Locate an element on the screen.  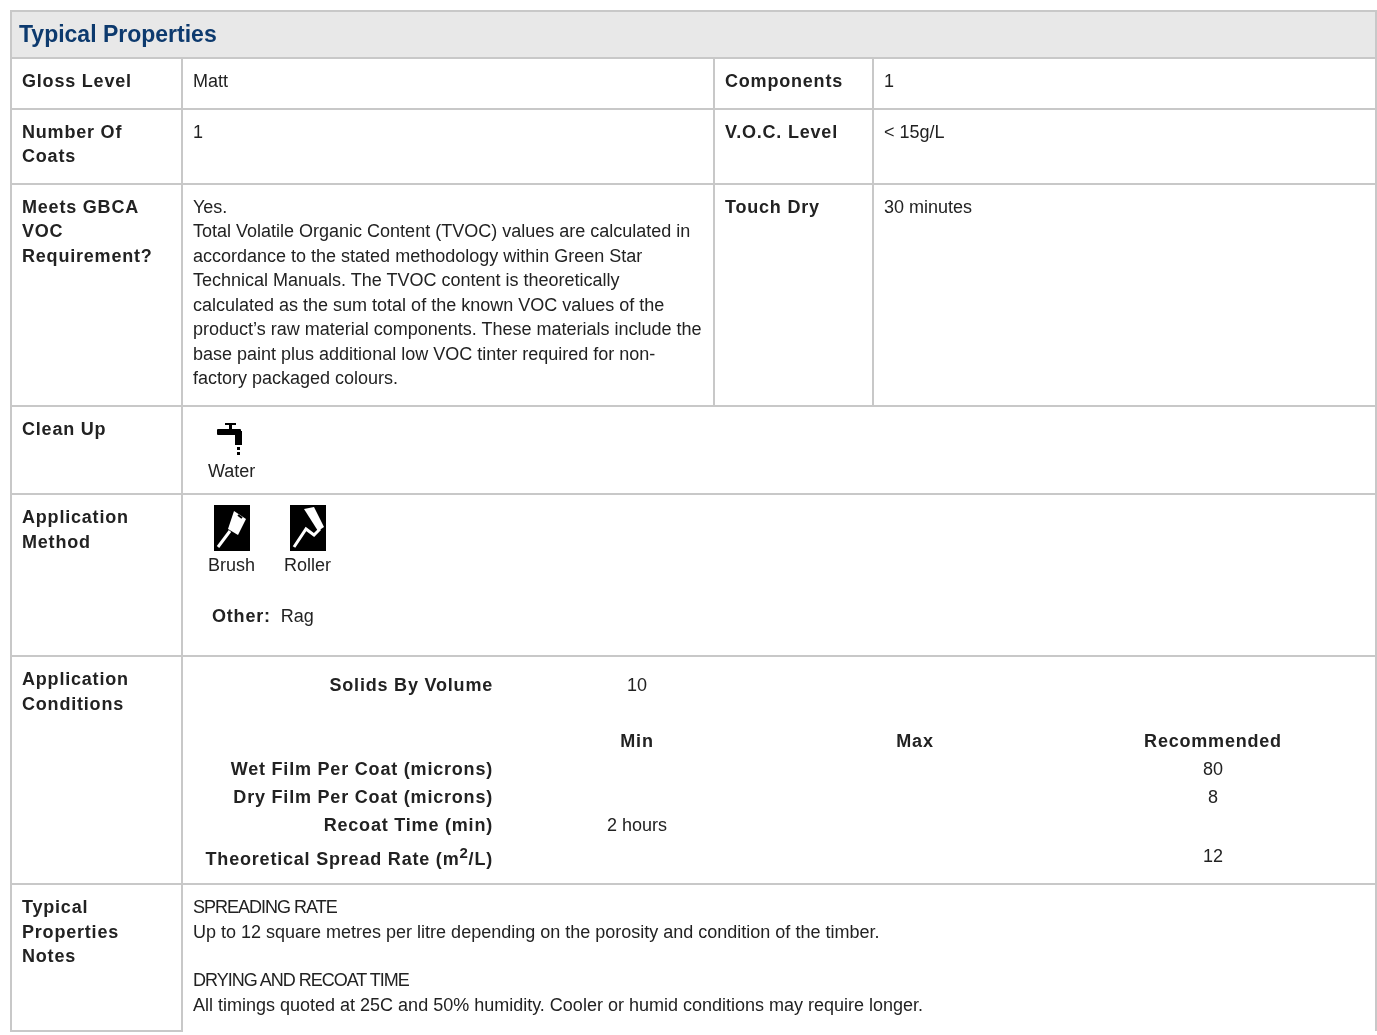
property-value: Matt is located at coordinates (210, 81).